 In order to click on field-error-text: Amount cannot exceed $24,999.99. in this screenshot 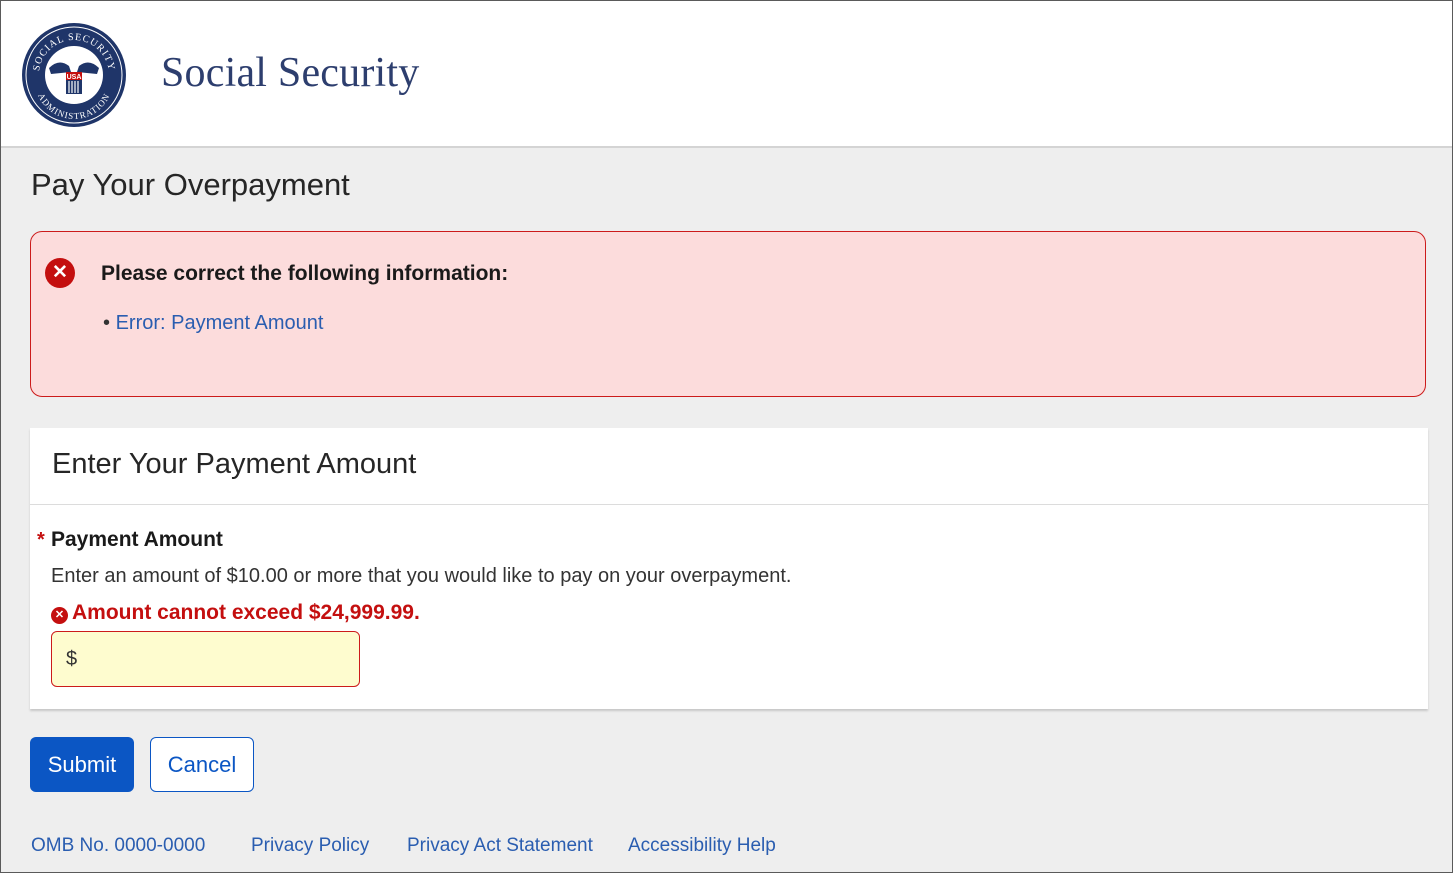, I will do `click(246, 612)`.